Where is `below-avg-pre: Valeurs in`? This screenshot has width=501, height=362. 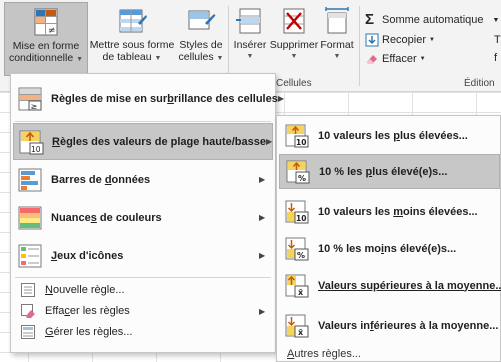 below-avg-pre: Valeurs in is located at coordinates (344, 325).